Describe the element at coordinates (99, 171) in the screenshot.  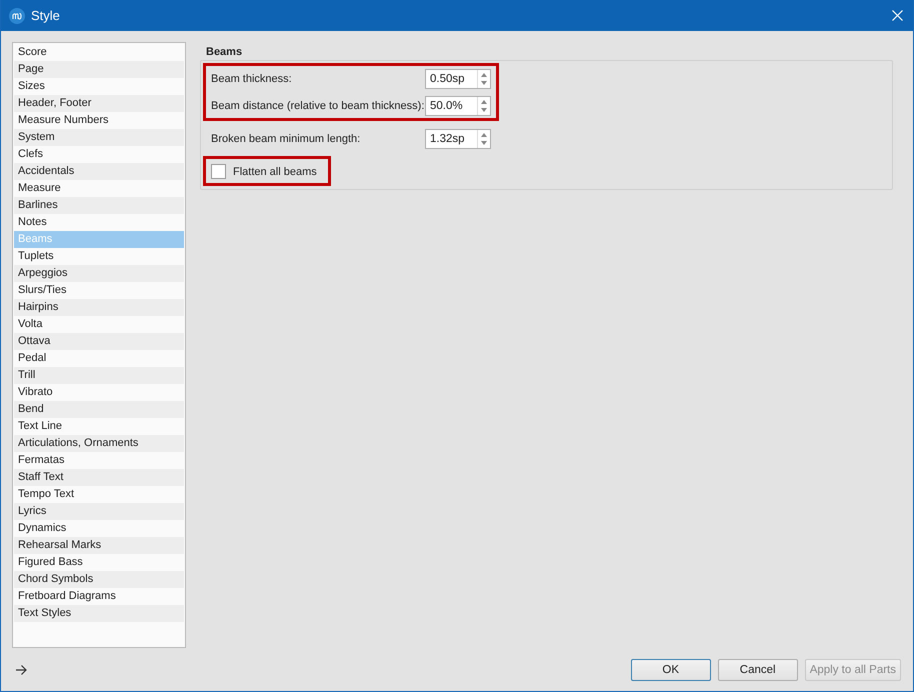
I see `sidebar-item: Accidentals` at that location.